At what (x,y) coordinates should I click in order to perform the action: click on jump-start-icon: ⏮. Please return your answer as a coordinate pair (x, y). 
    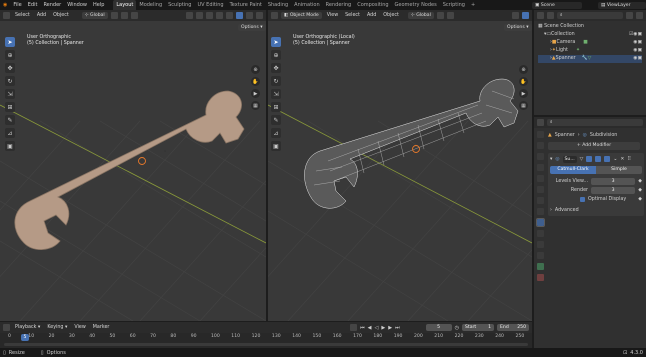
    Looking at the image, I should click on (362, 328).